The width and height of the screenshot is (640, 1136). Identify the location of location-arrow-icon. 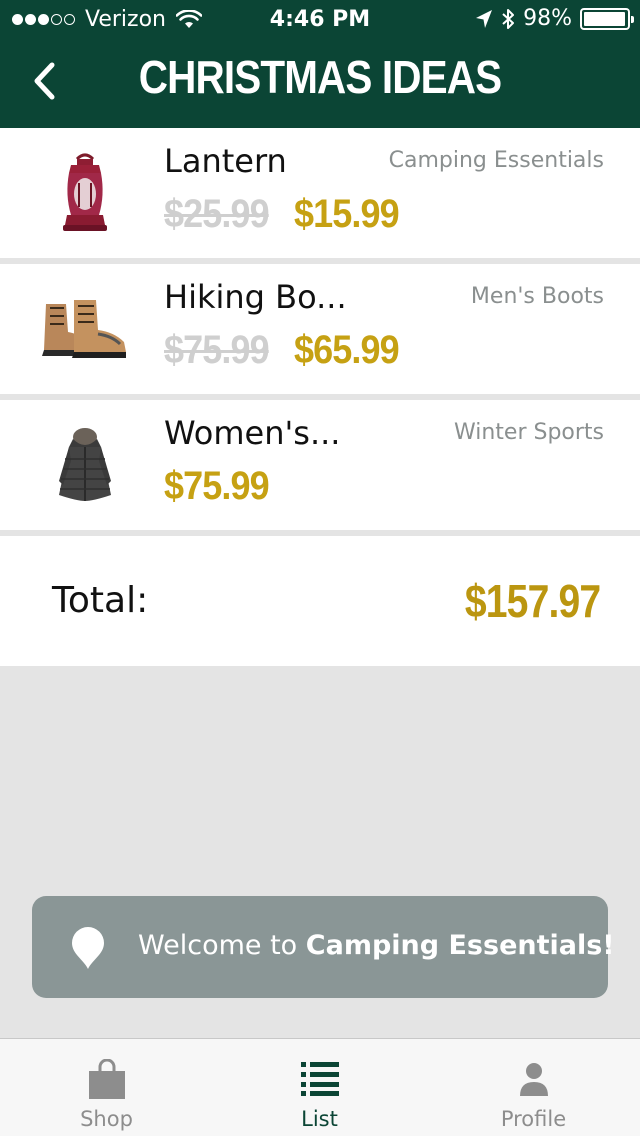
(484, 18).